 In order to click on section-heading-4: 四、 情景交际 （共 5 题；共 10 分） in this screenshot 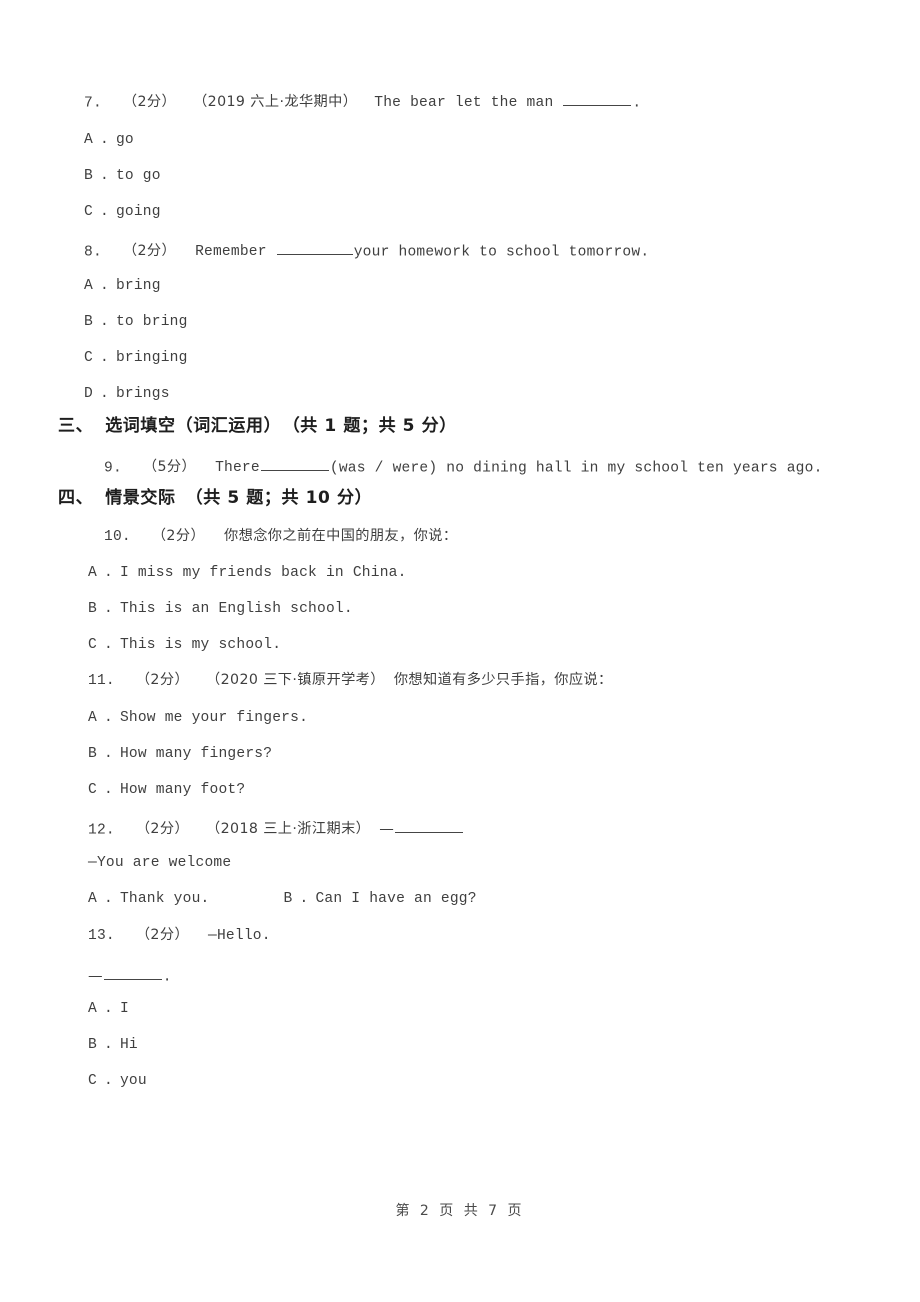, I will do `click(215, 498)`.